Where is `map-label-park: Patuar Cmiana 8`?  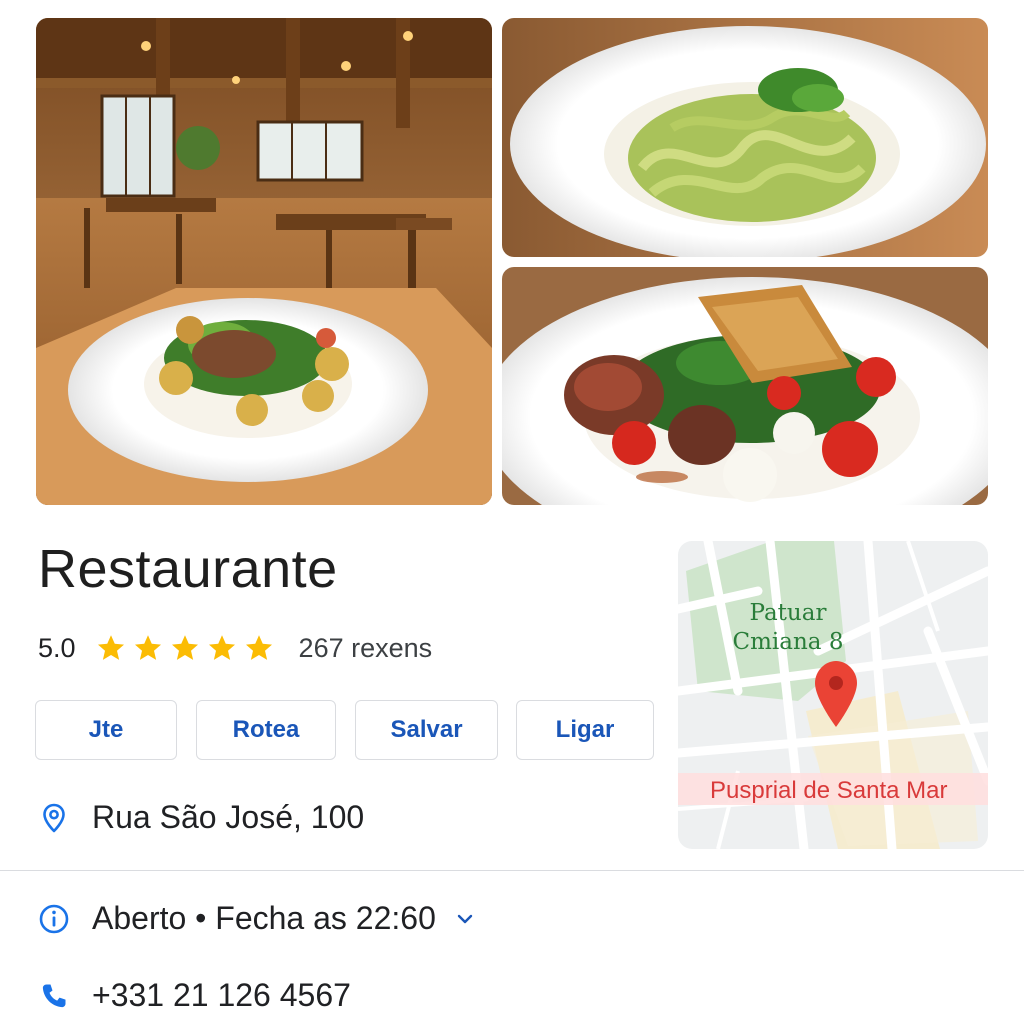
map-label-park: Patuar Cmiana 8 is located at coordinates (788, 627).